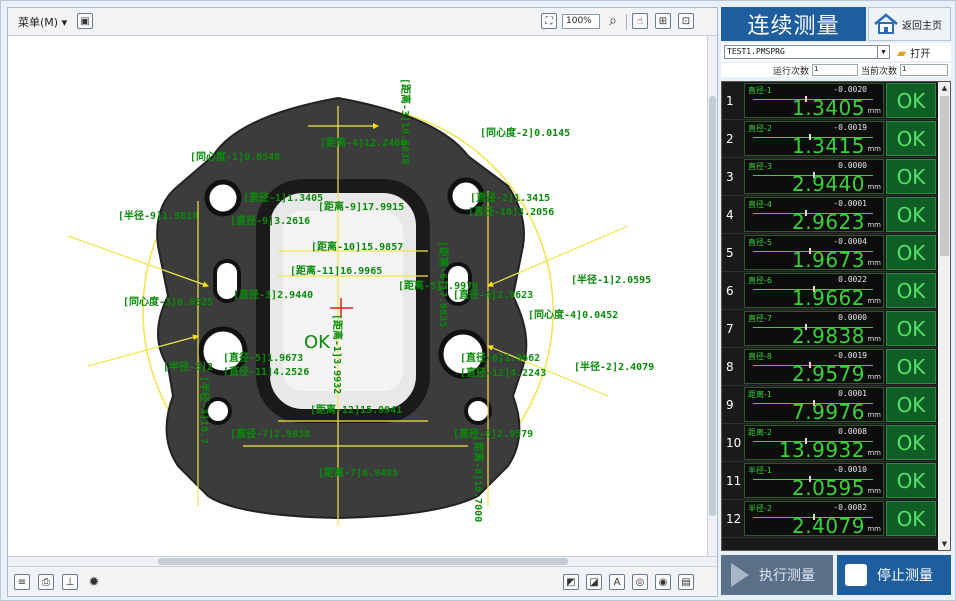 The image size is (956, 601). I want to click on zoom-region-icon: ⊡, so click(686, 21).